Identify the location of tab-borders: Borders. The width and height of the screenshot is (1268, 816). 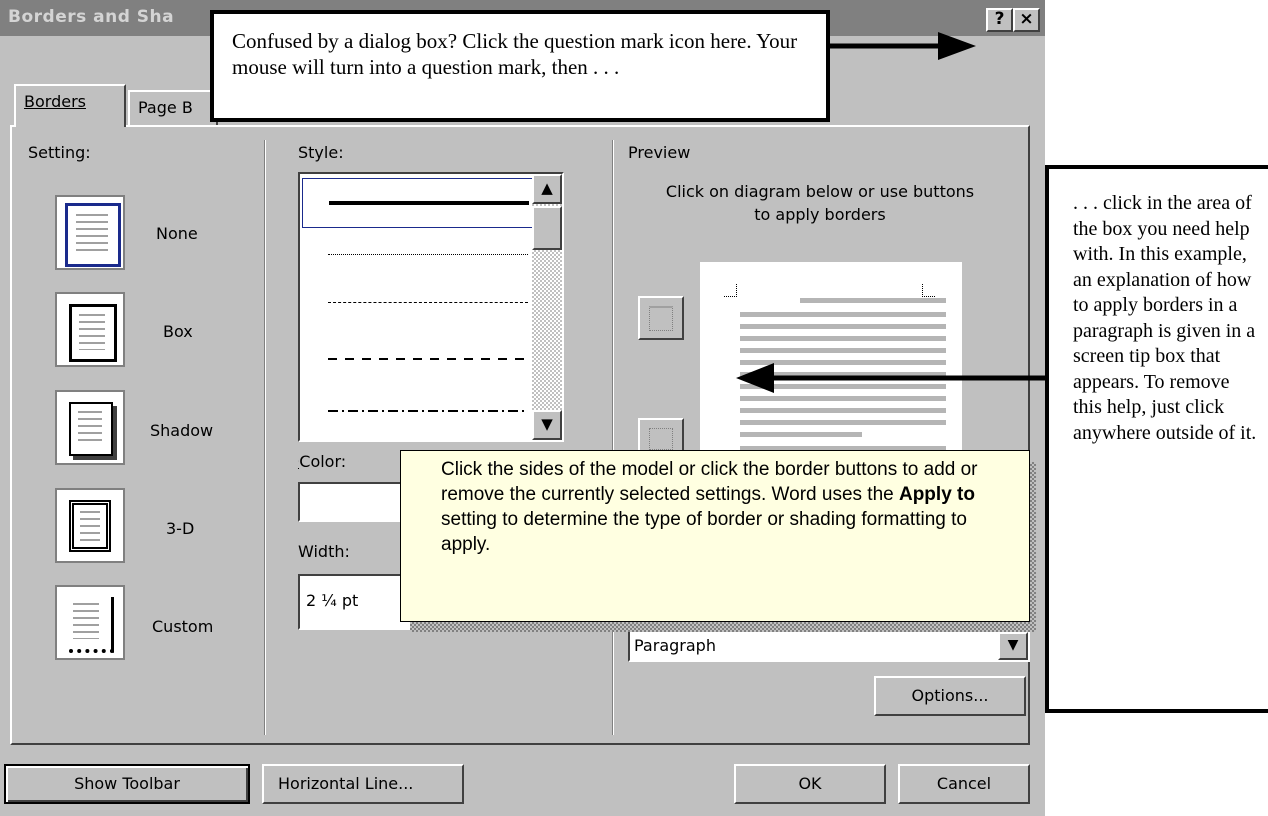
(70, 105).